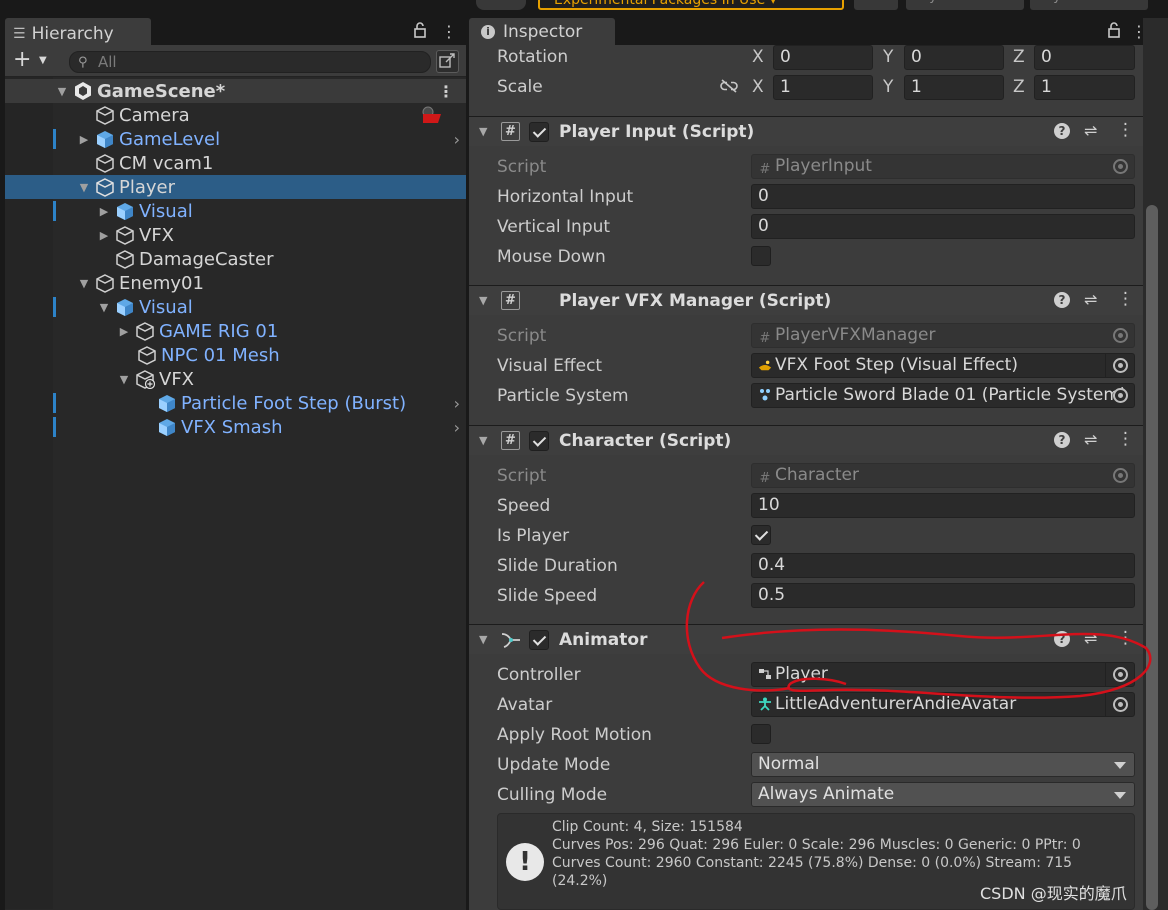  What do you see at coordinates (806, 300) in the screenshot?
I see `component-header-vfx-manager: ▼ # Player VFX Manager (Script) ? ⇌ ⋮` at bounding box center [806, 300].